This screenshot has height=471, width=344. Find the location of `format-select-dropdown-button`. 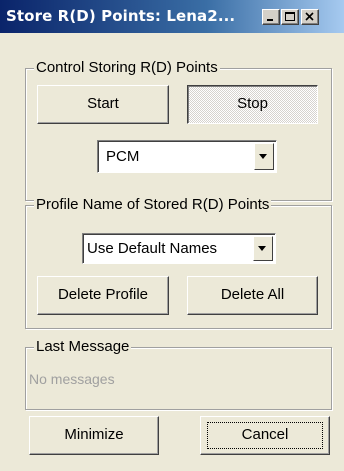

format-select-dropdown-button is located at coordinates (264, 156).